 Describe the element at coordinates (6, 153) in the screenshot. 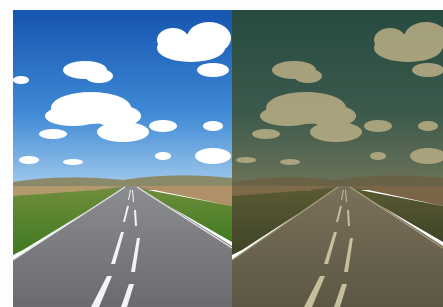

I see `left-margin` at that location.